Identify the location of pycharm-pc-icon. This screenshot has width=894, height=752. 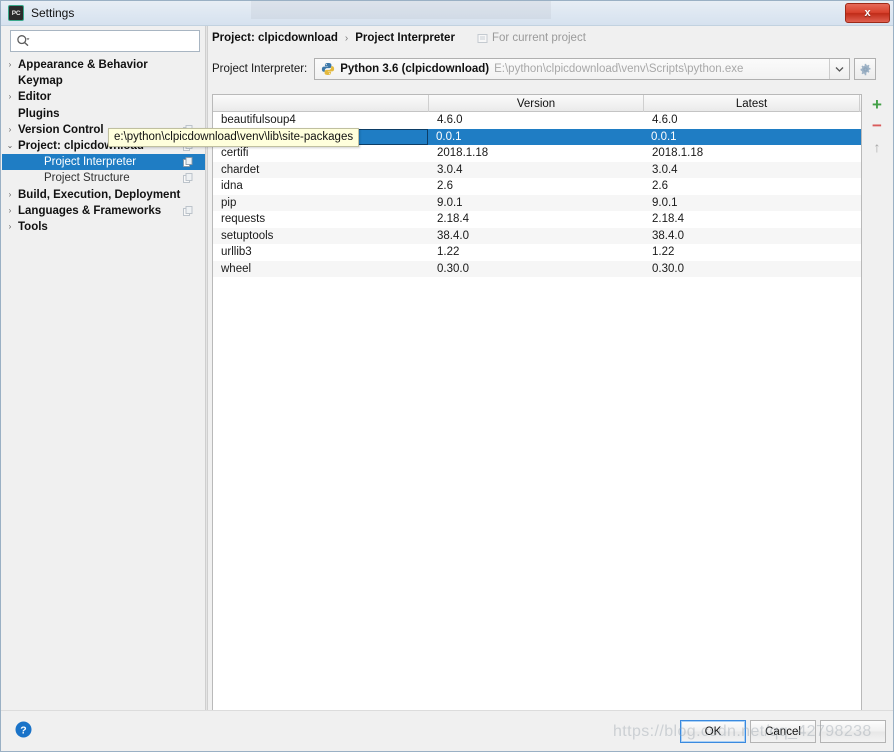
(16, 13).